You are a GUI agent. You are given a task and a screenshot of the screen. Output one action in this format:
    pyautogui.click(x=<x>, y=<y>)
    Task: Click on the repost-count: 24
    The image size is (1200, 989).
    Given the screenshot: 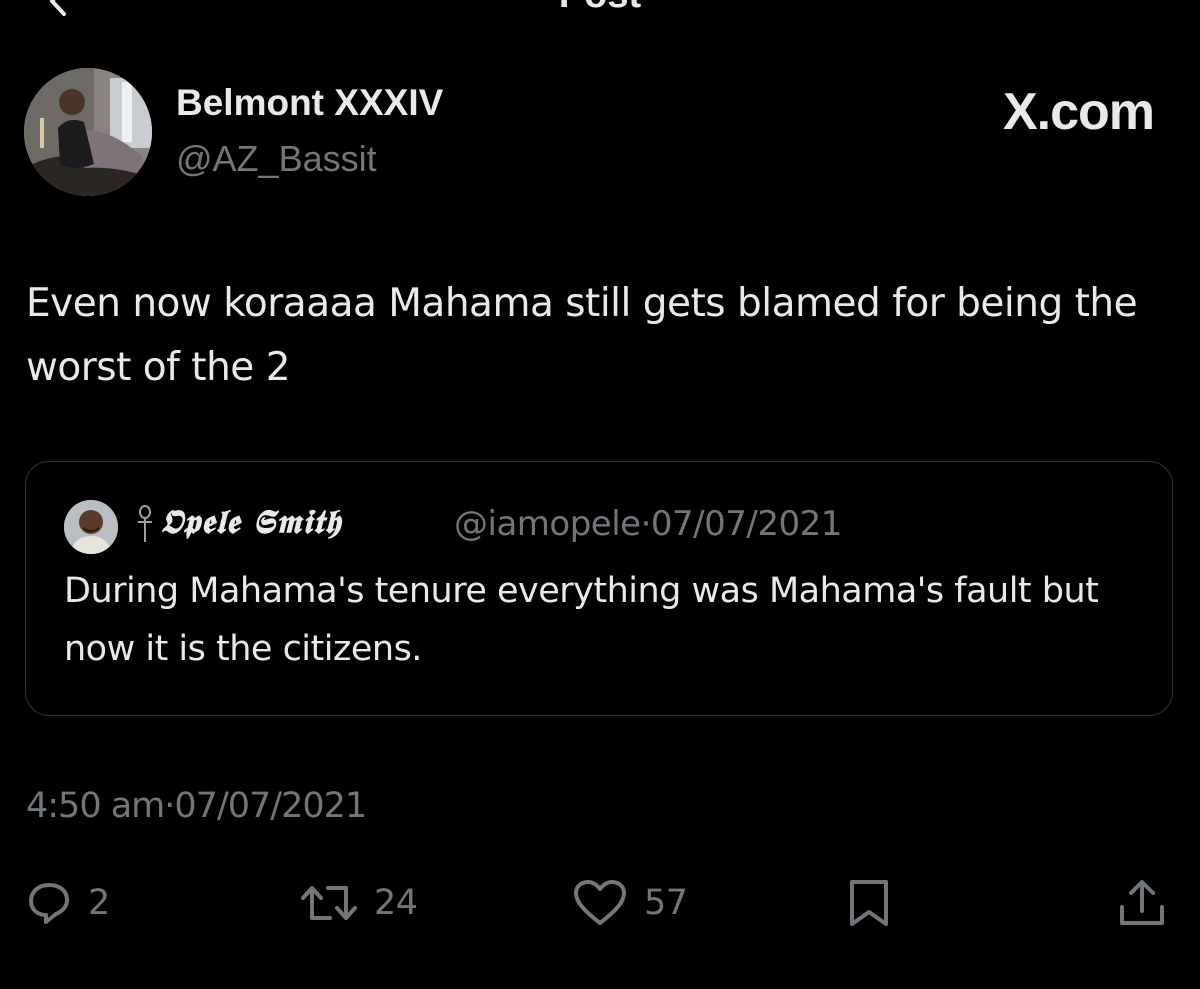 What is the action you would take?
    pyautogui.click(x=396, y=903)
    